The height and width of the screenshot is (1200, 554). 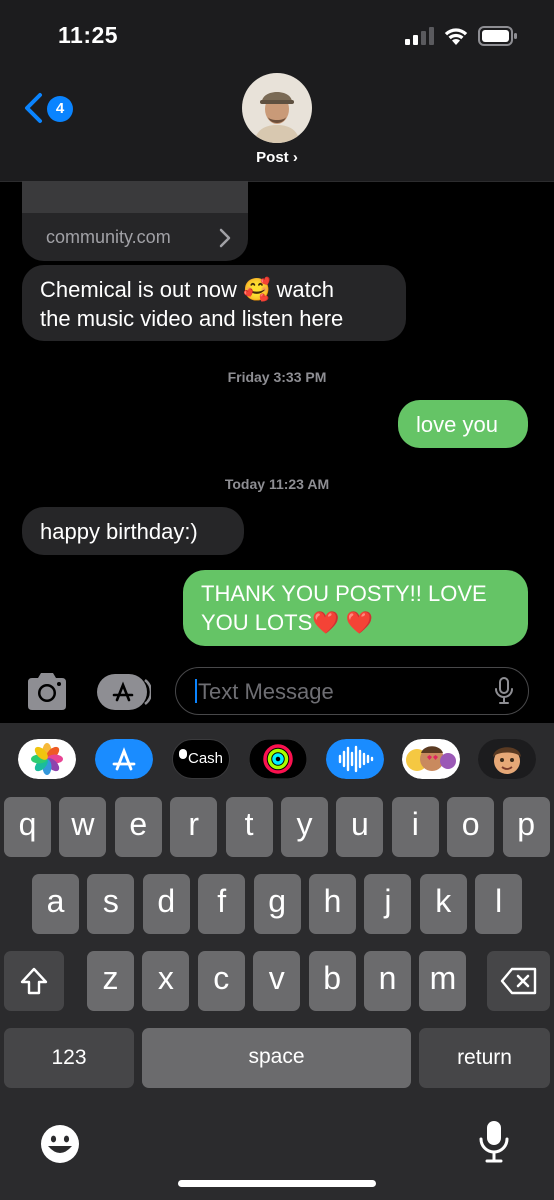 What do you see at coordinates (355, 759) in the screenshot?
I see `audio-message-app-icon` at bounding box center [355, 759].